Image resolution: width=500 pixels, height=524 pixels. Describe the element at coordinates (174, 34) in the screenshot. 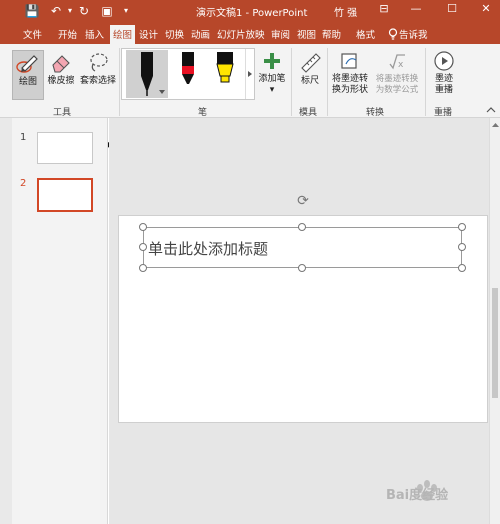

I see `tab-transitions: 切换` at that location.